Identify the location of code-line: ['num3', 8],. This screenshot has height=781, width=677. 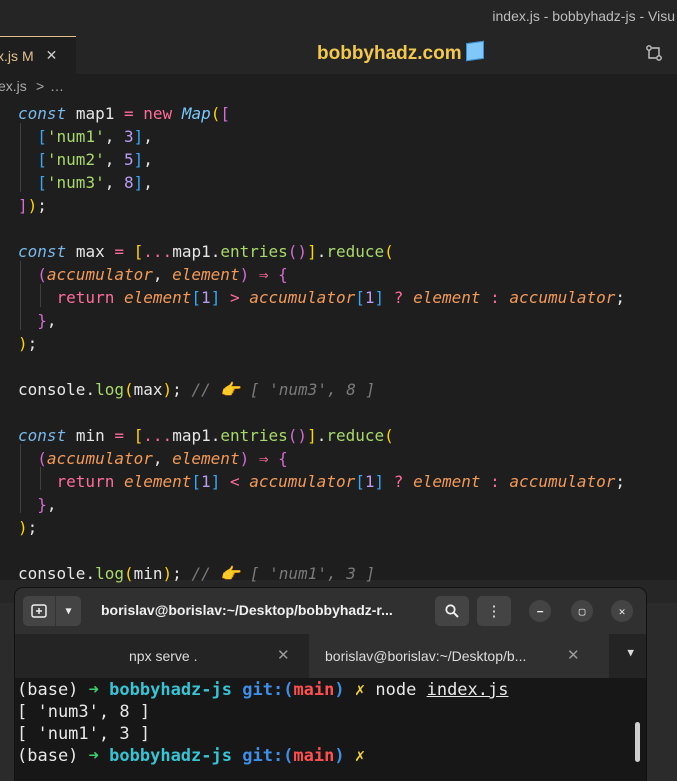
(95, 182).